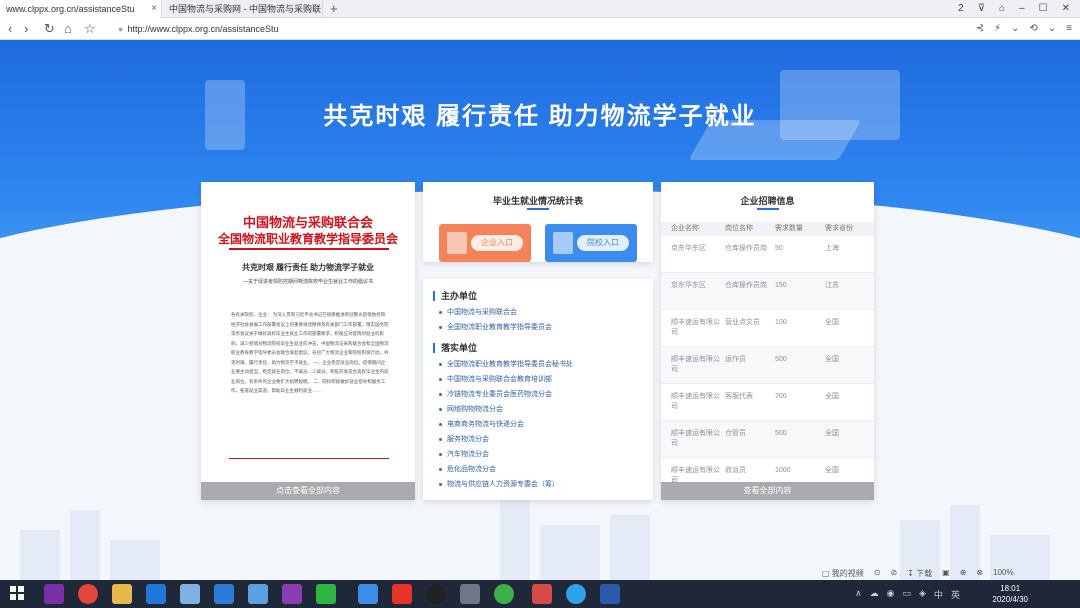 This screenshot has height=608, width=1080. Describe the element at coordinates (997, 29) in the screenshot. I see `lightning-icon: ⚡` at that location.